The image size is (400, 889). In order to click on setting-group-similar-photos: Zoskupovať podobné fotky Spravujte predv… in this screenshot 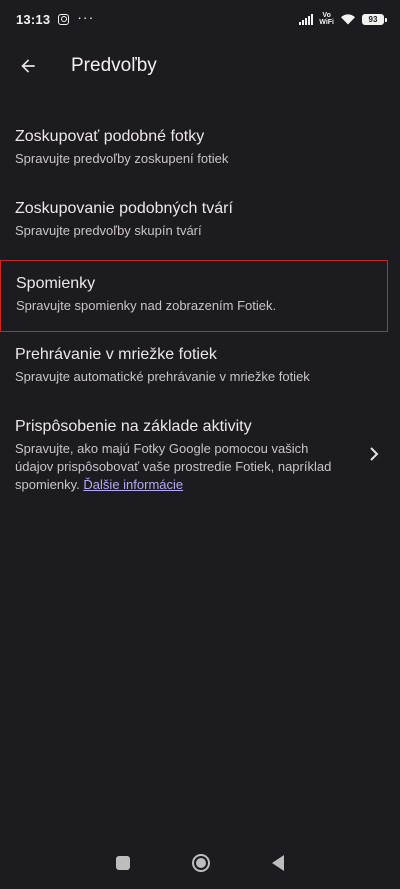, I will do `click(200, 150)`.